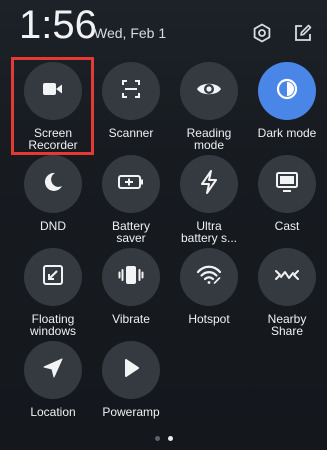 The image size is (327, 450). I want to click on tile-dnd: DND, so click(53, 202).